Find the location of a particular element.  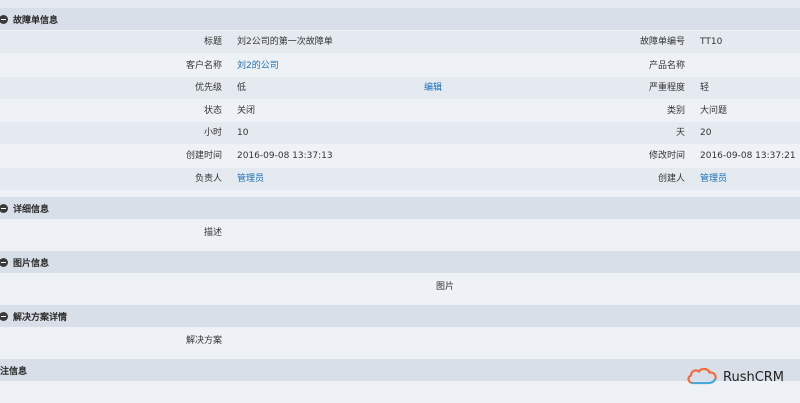

rushcrm-logo: RushCRM is located at coordinates (735, 377).